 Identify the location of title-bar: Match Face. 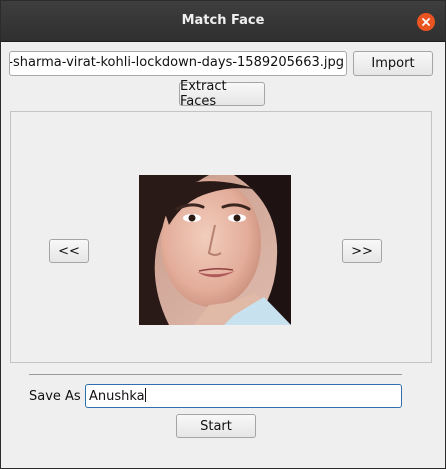
(223, 21).